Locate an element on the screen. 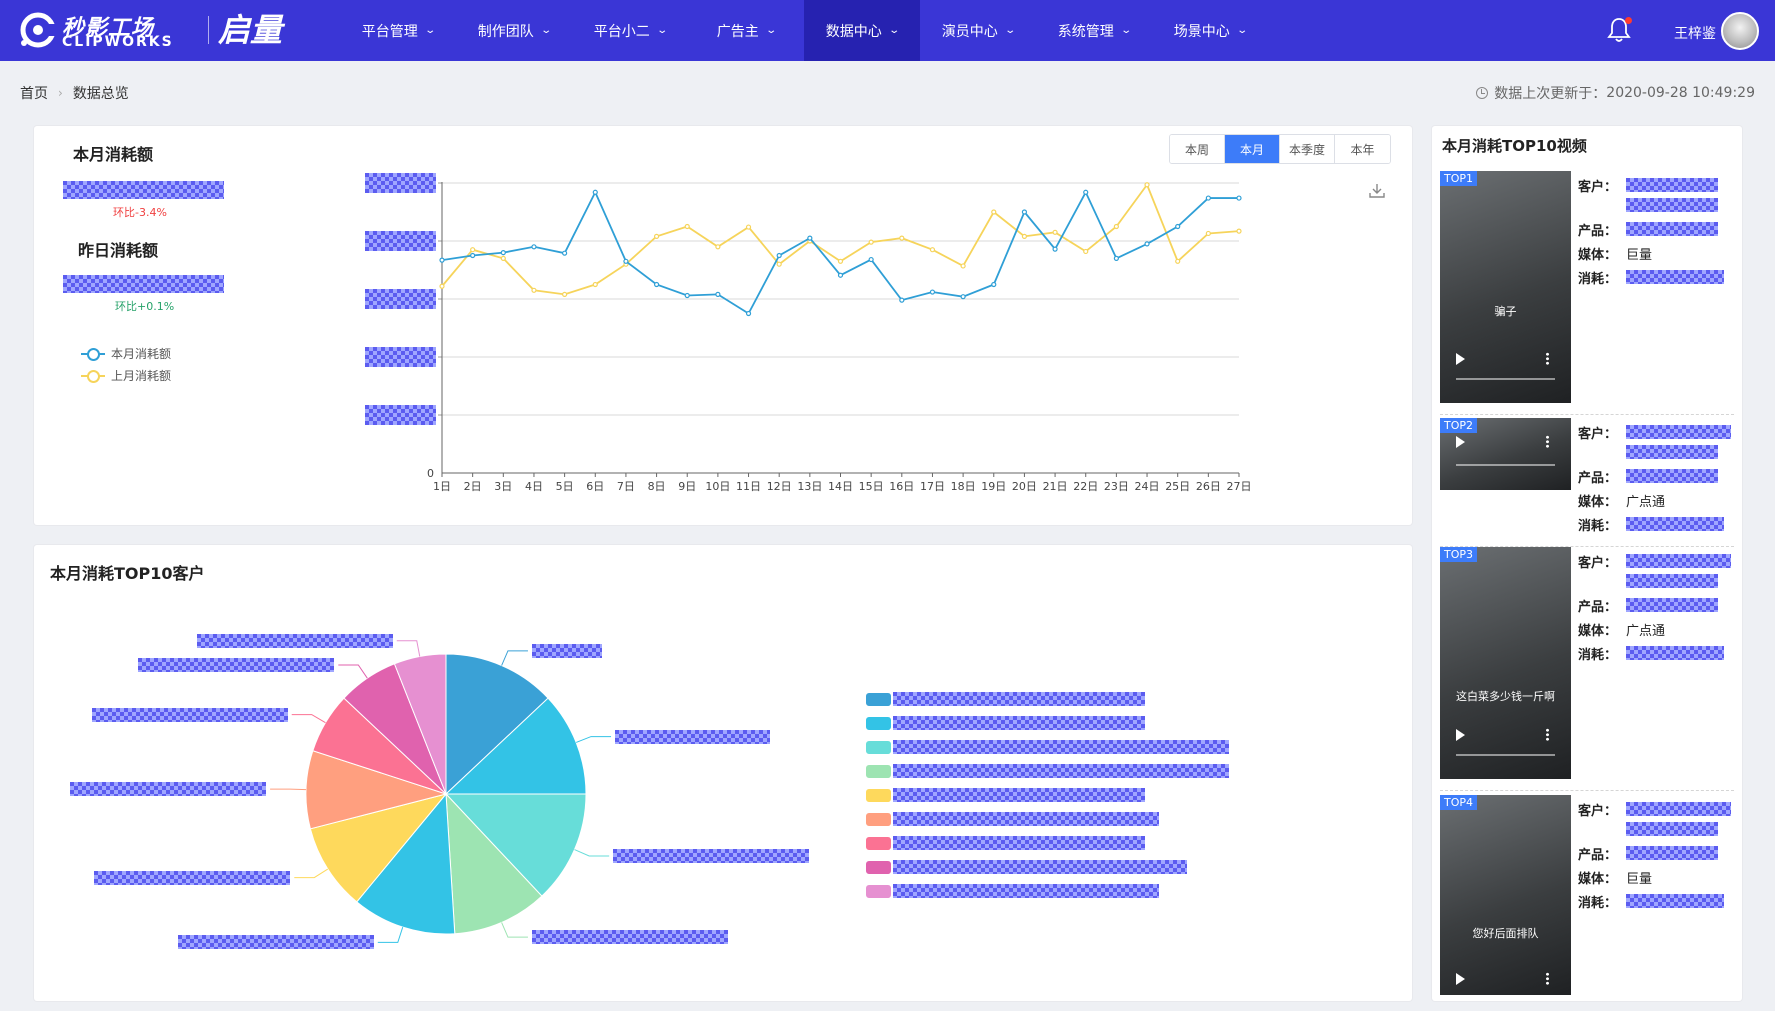 Image resolution: width=1775 pixels, height=1011 pixels. x-tick-label: 6日 is located at coordinates (595, 486).